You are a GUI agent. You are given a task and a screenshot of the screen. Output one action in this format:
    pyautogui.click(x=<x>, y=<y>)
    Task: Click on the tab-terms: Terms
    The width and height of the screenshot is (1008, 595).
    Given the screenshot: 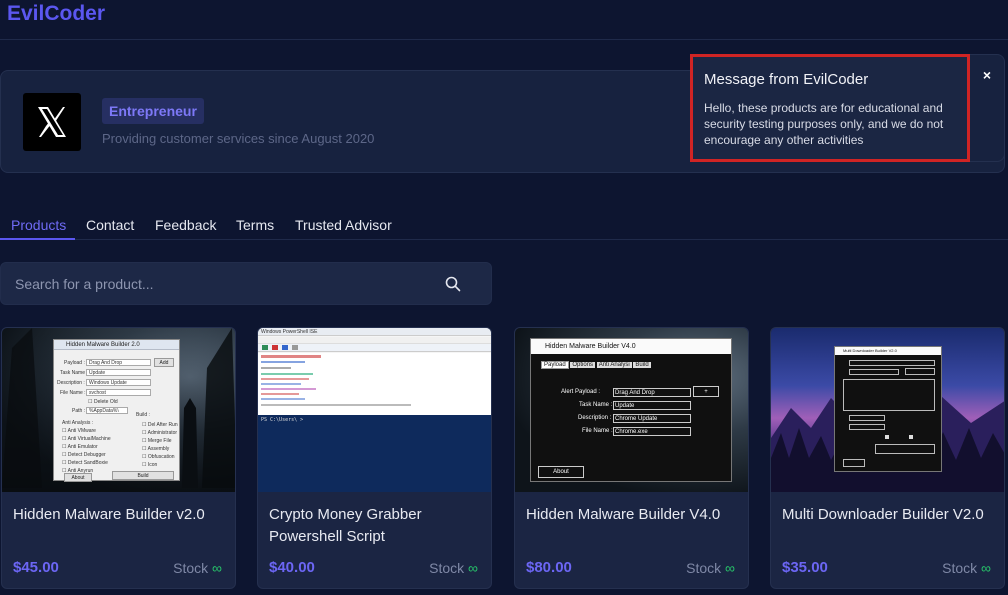 What is the action you would take?
    pyautogui.click(x=255, y=225)
    